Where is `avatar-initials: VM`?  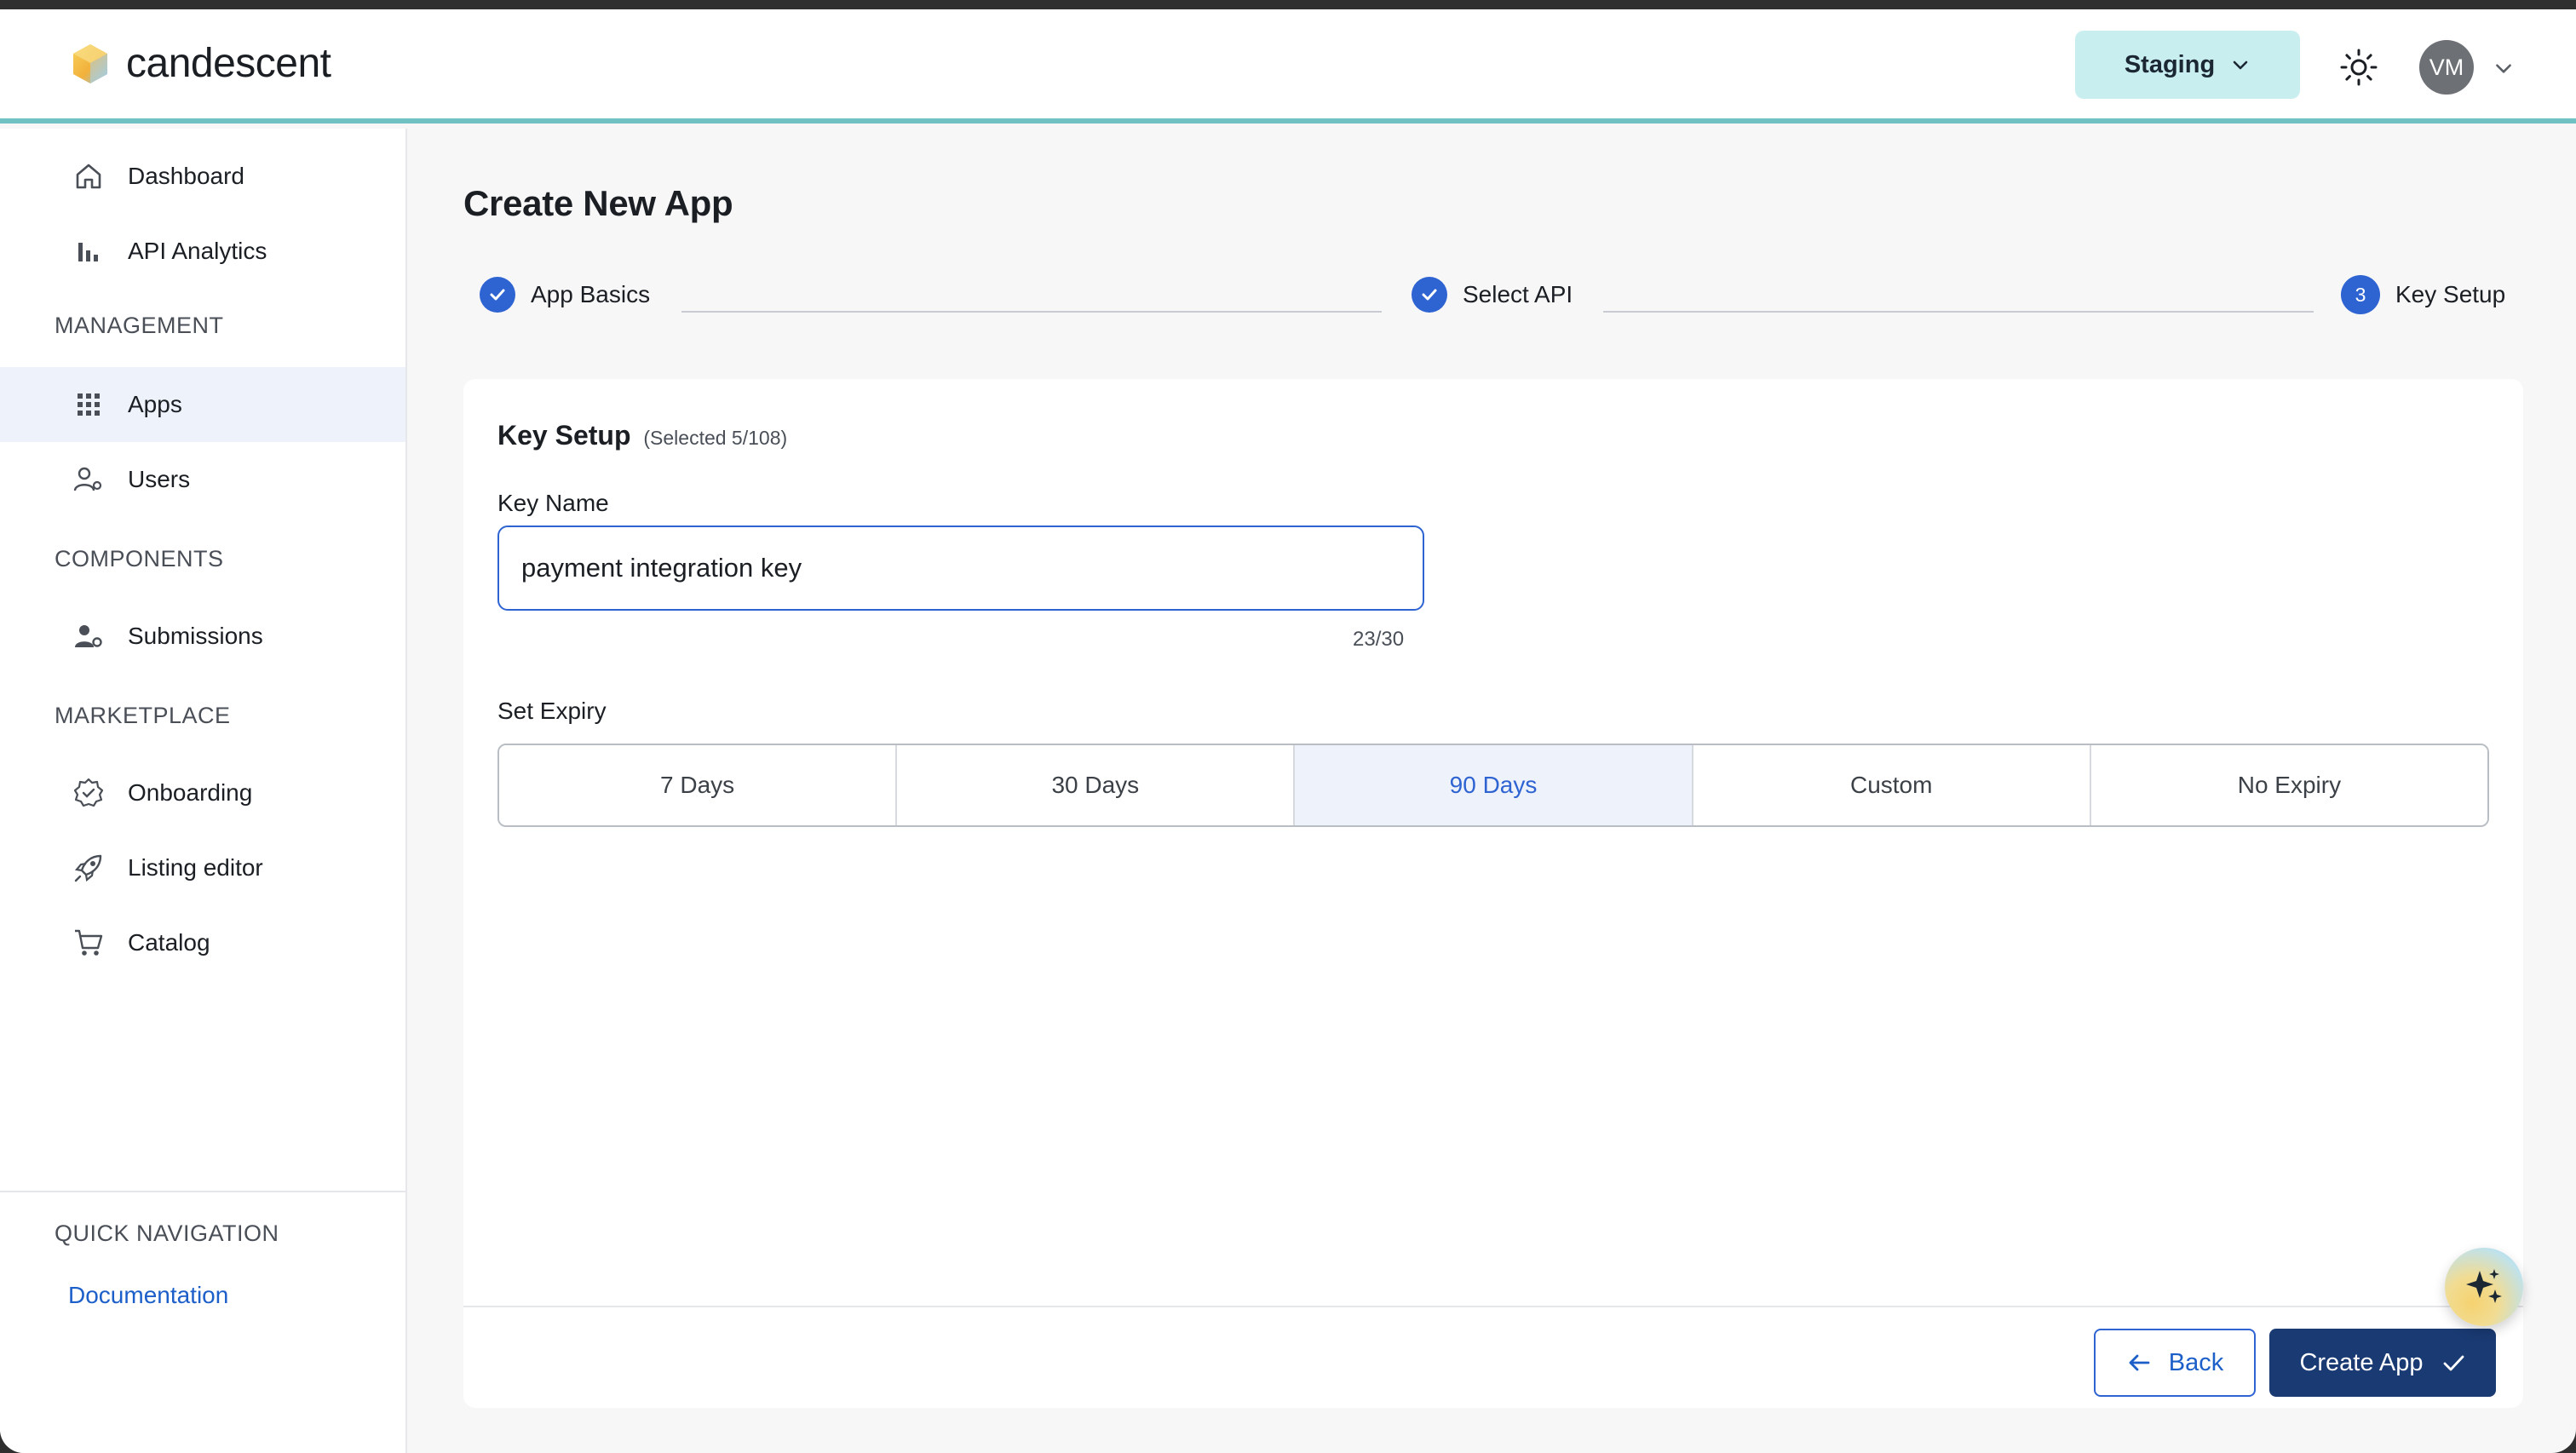 avatar-initials: VM is located at coordinates (2447, 67).